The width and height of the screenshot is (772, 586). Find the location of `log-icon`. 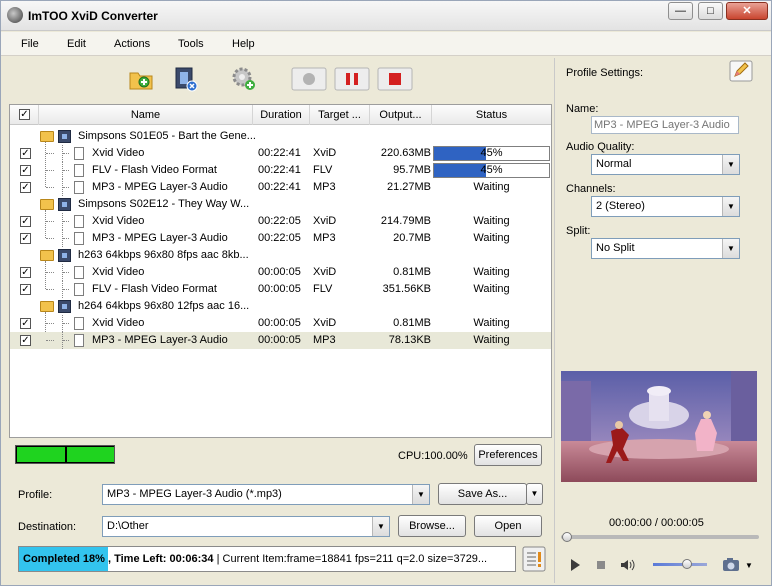

log-icon is located at coordinates (534, 559).